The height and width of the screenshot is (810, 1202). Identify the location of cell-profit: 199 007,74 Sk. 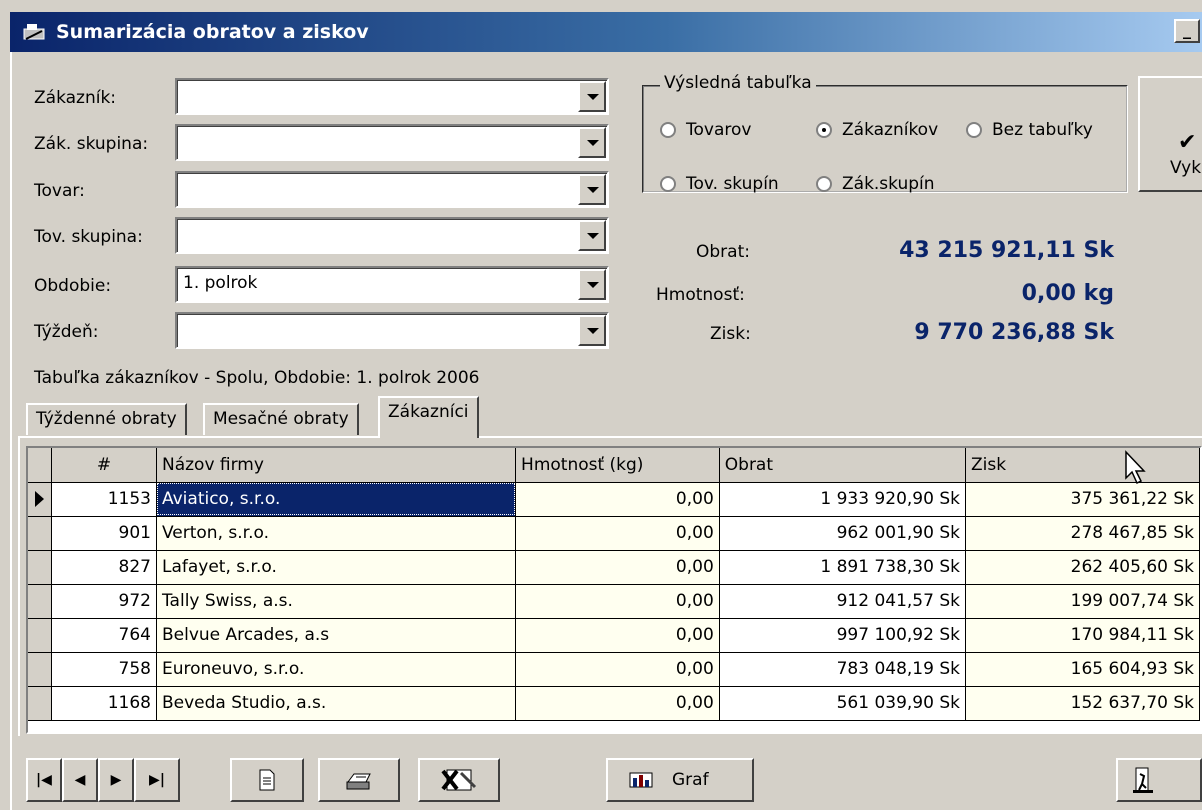
(1082, 601).